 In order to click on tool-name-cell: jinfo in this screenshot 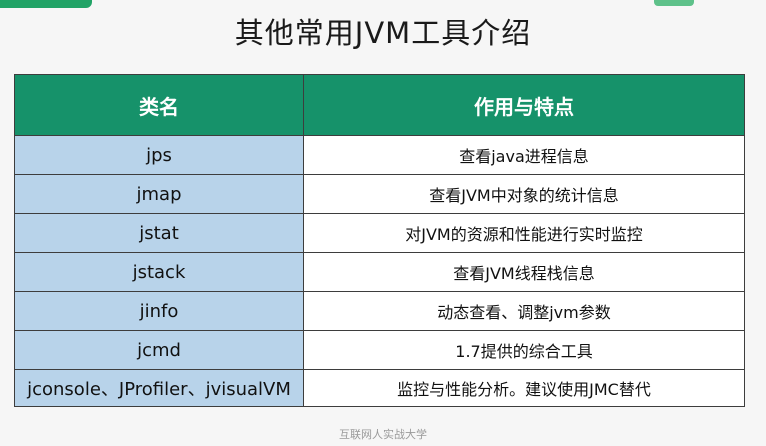, I will do `click(159, 311)`.